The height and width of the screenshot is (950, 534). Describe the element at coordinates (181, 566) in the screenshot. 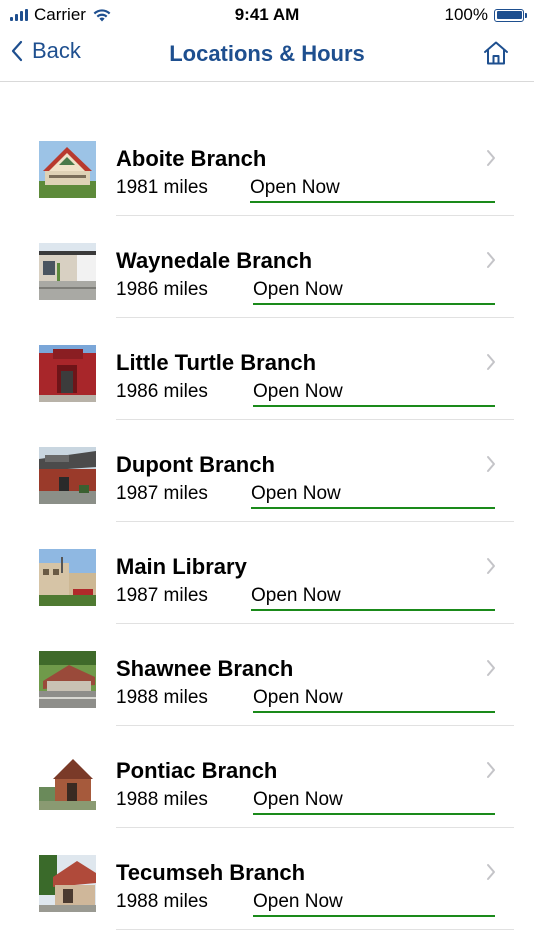

I see `location-name: Main Library` at that location.